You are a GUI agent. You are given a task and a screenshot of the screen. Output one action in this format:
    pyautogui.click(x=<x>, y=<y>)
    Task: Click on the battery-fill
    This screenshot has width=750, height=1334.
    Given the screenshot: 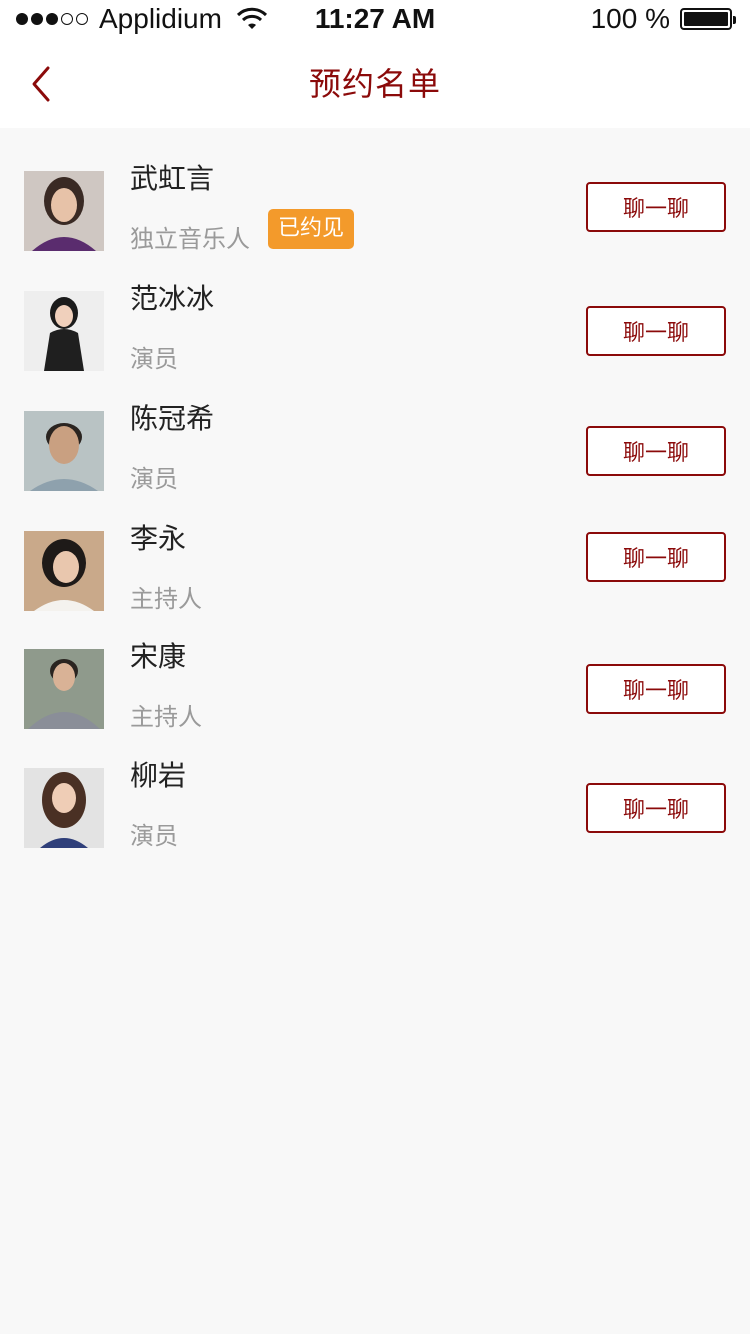 What is the action you would take?
    pyautogui.click(x=706, y=19)
    